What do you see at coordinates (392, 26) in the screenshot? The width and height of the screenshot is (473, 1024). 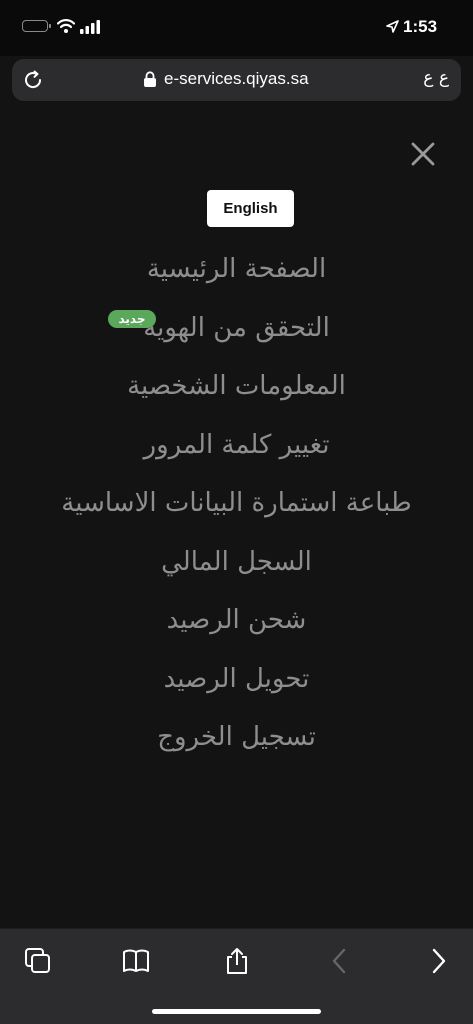 I see `location-arrow-icon` at bounding box center [392, 26].